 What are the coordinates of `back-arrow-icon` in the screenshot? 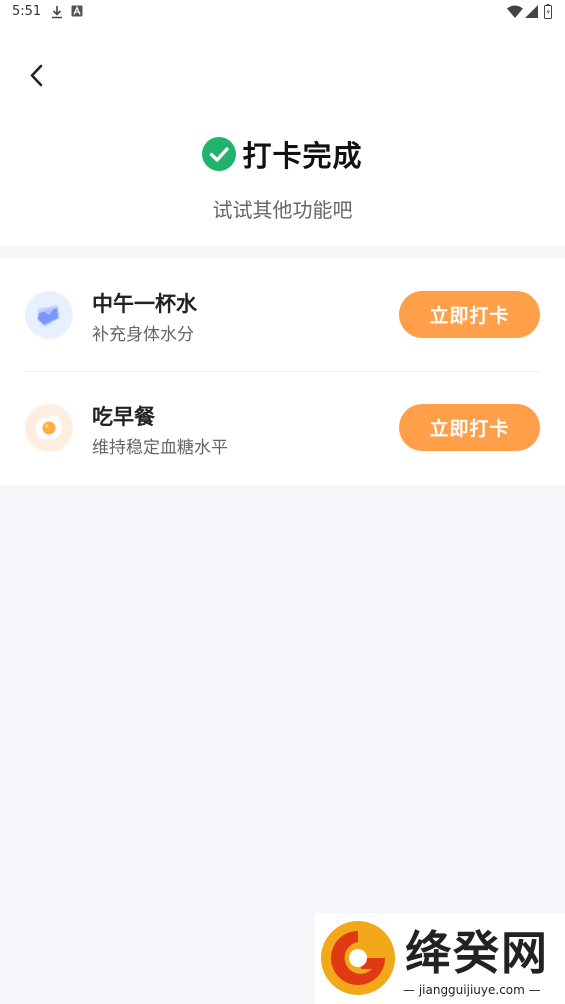 It's located at (38, 76).